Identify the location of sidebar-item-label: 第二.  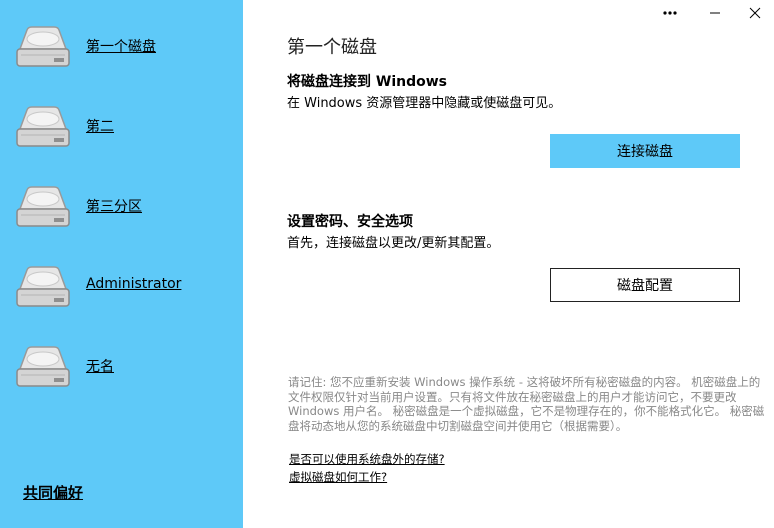
(100, 127).